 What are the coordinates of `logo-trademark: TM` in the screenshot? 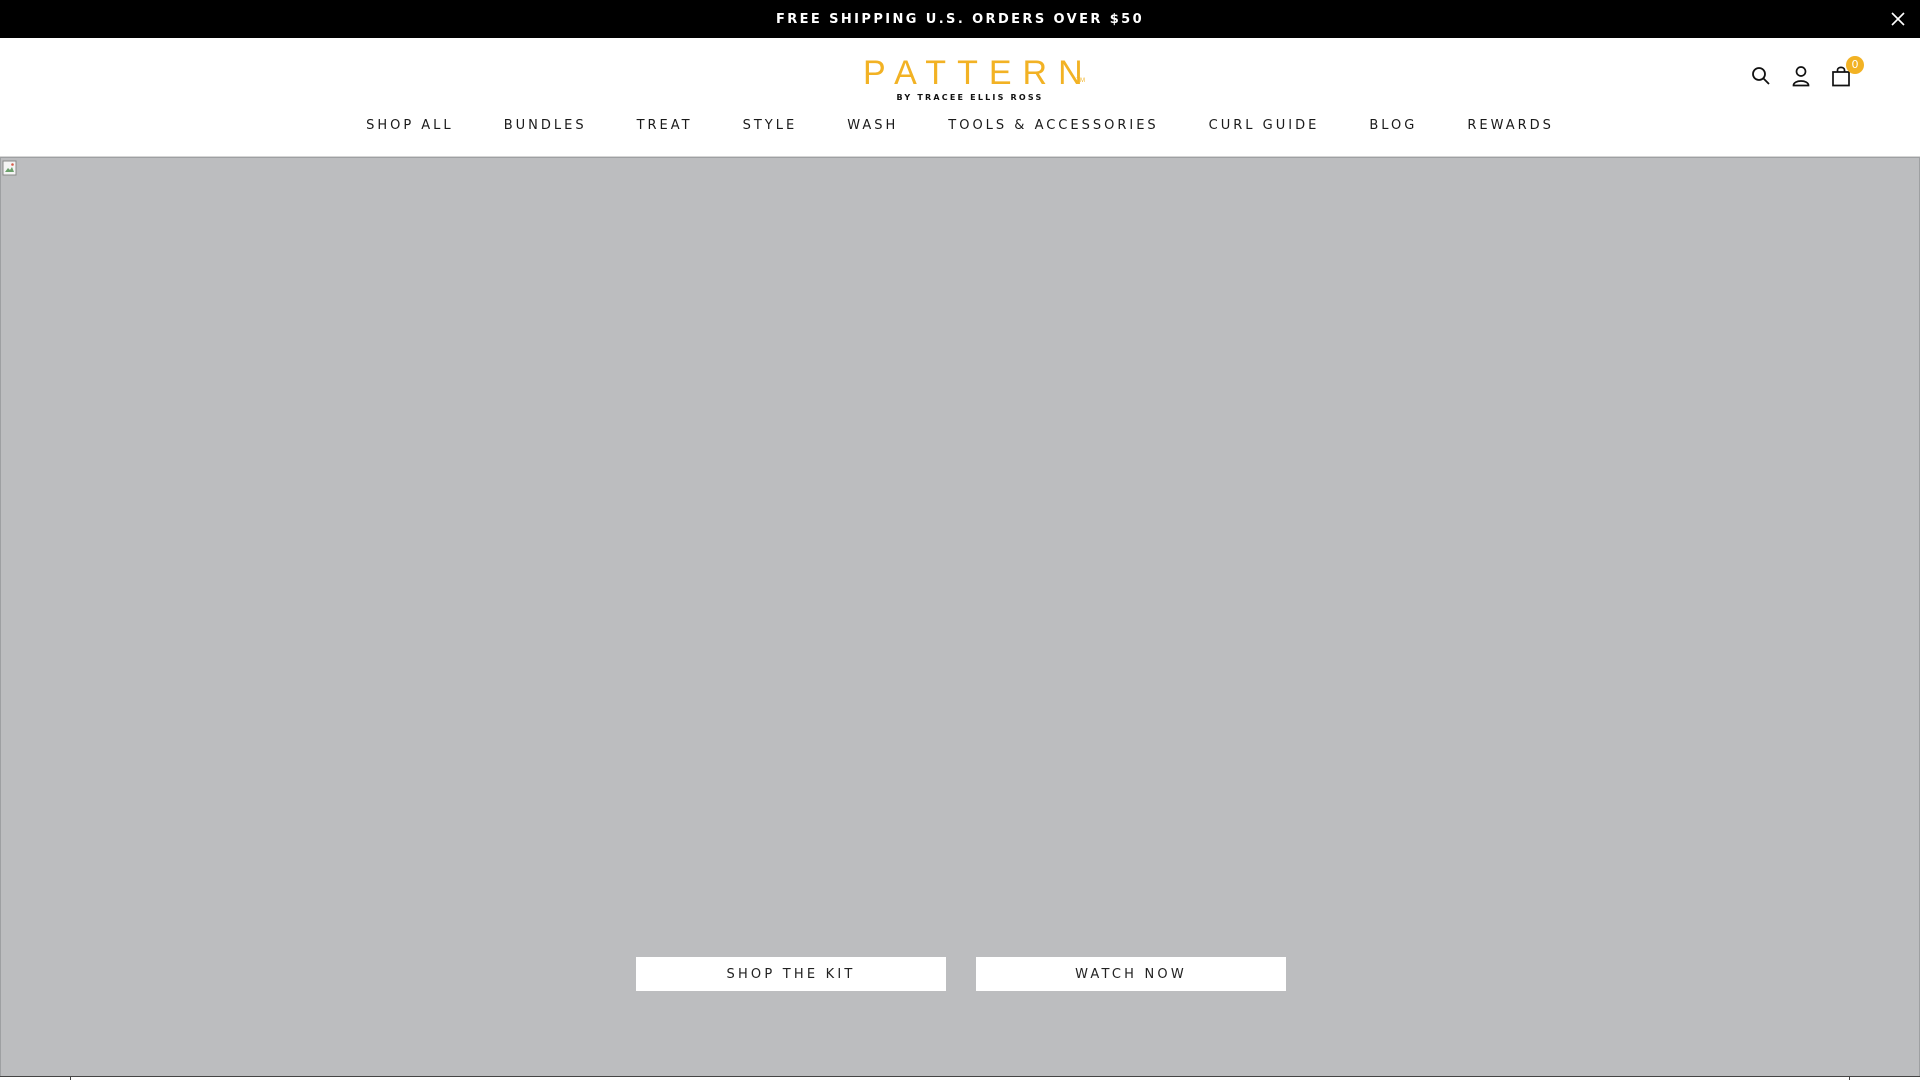 It's located at (1080, 81).